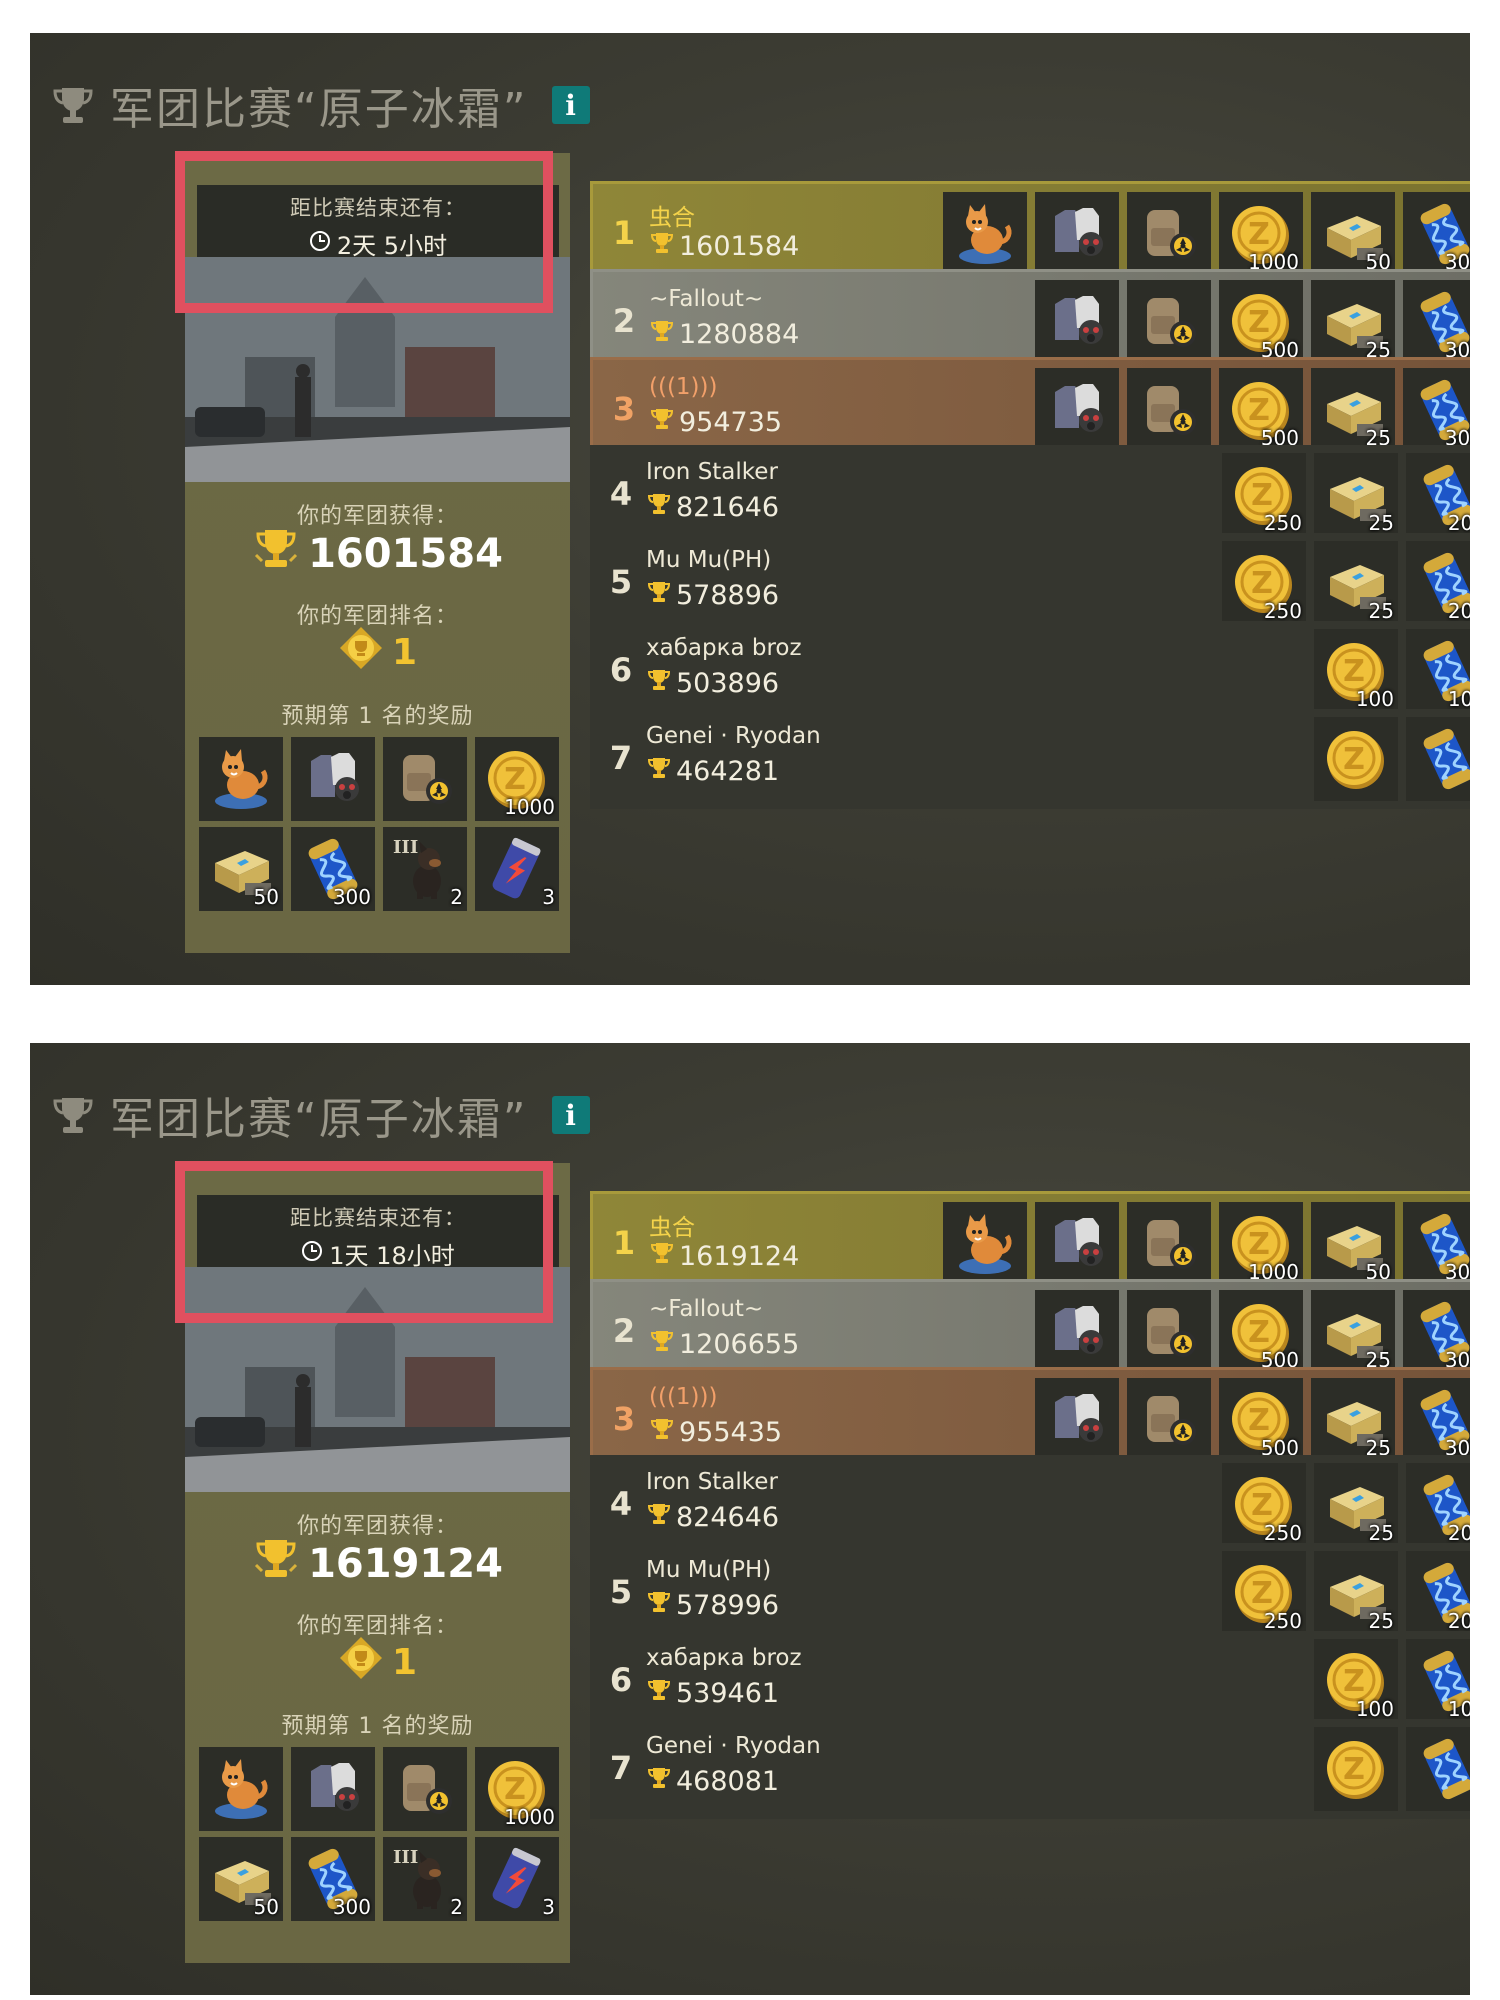 This screenshot has height=2000, width=1500. I want to click on expected-reward-grid: Z 1000 50 300 III 2 3, so click(379, 1834).